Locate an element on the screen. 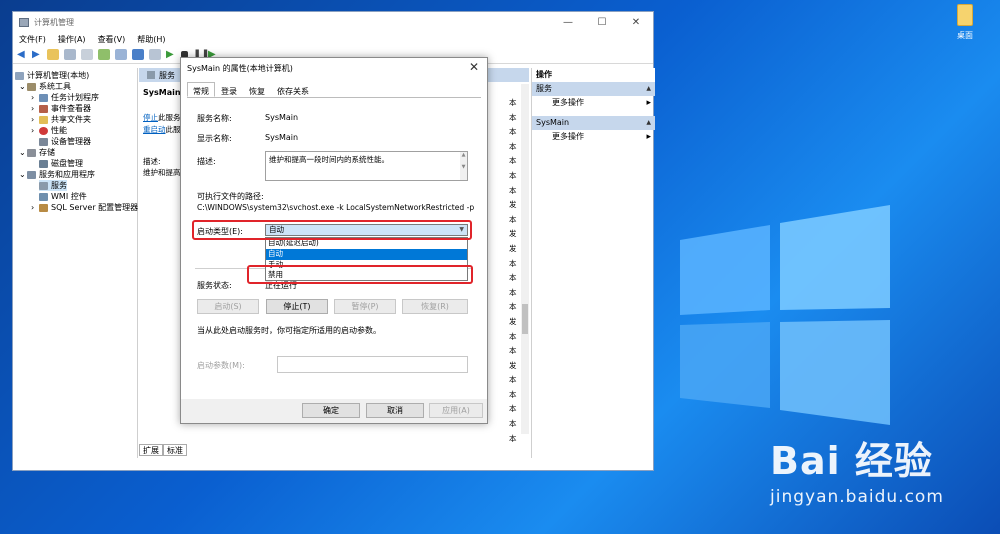  window-title: 计算机管理 is located at coordinates (54, 22).